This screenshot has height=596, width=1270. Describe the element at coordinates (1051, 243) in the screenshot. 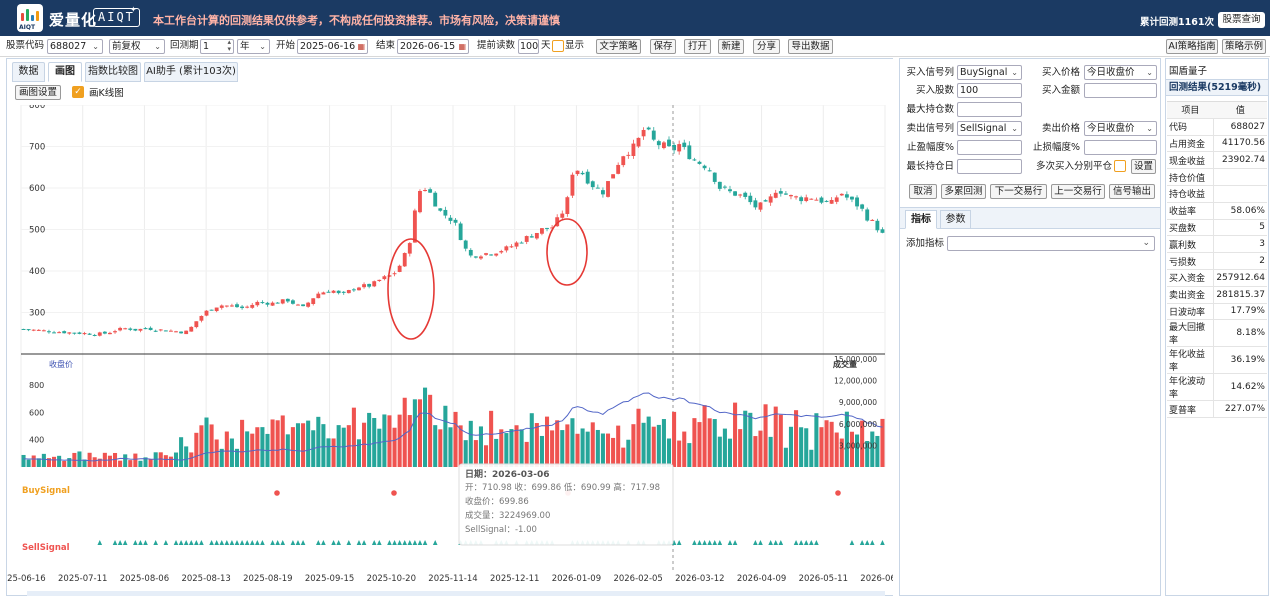

I see `add-indicator-select: ⌄` at that location.